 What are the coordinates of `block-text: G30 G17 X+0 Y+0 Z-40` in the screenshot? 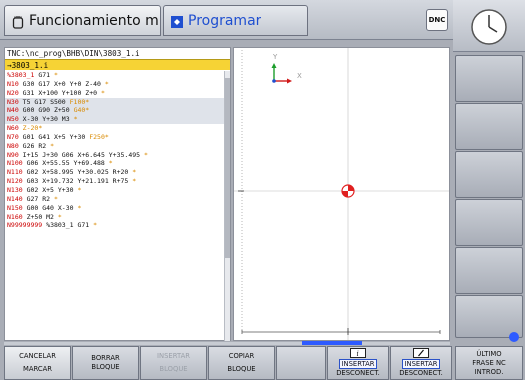 It's located at (61, 83).